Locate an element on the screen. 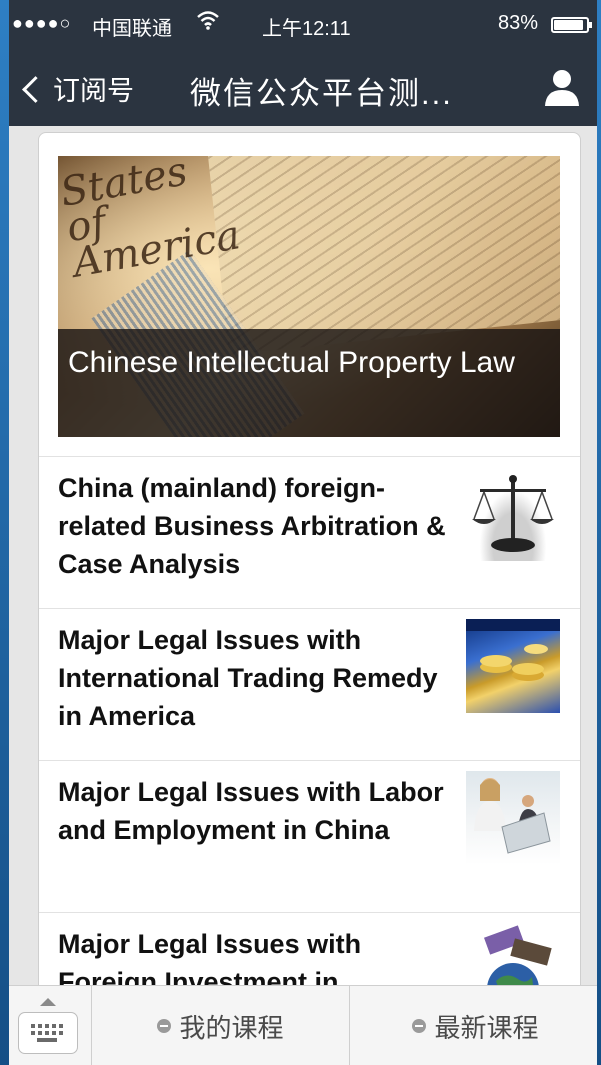  menu-my-courses: 我的课程 is located at coordinates (220, 1025).